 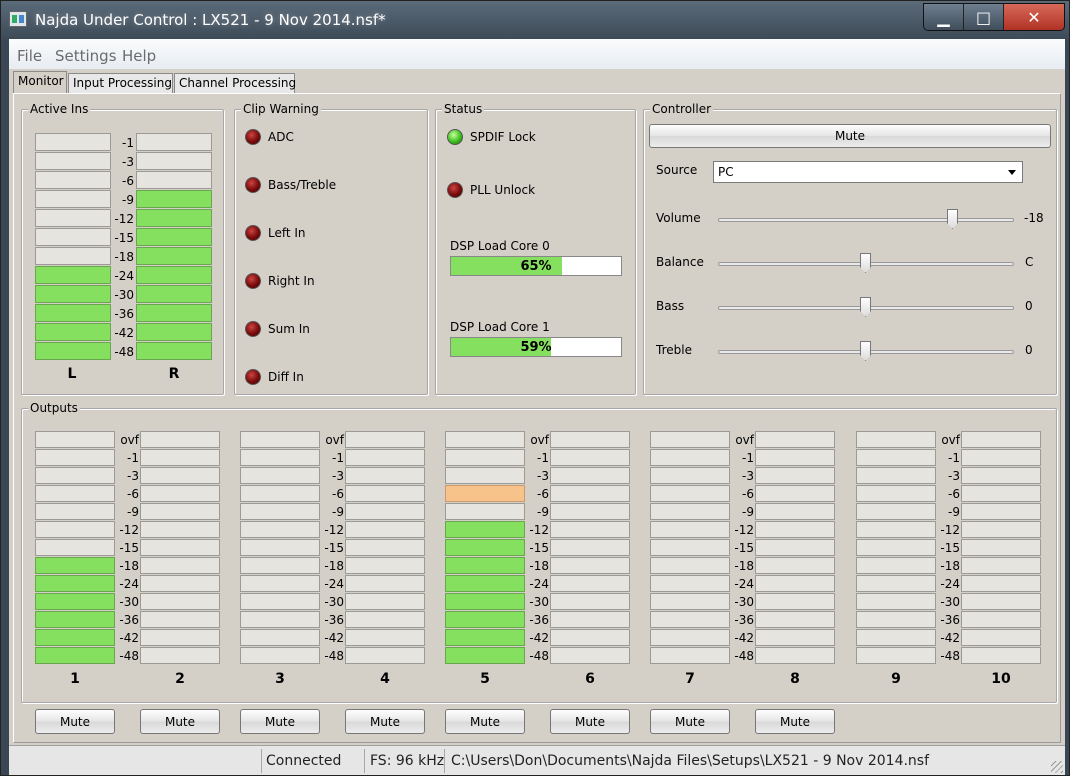 I want to click on controller-mute-button: Mute, so click(x=850, y=136).